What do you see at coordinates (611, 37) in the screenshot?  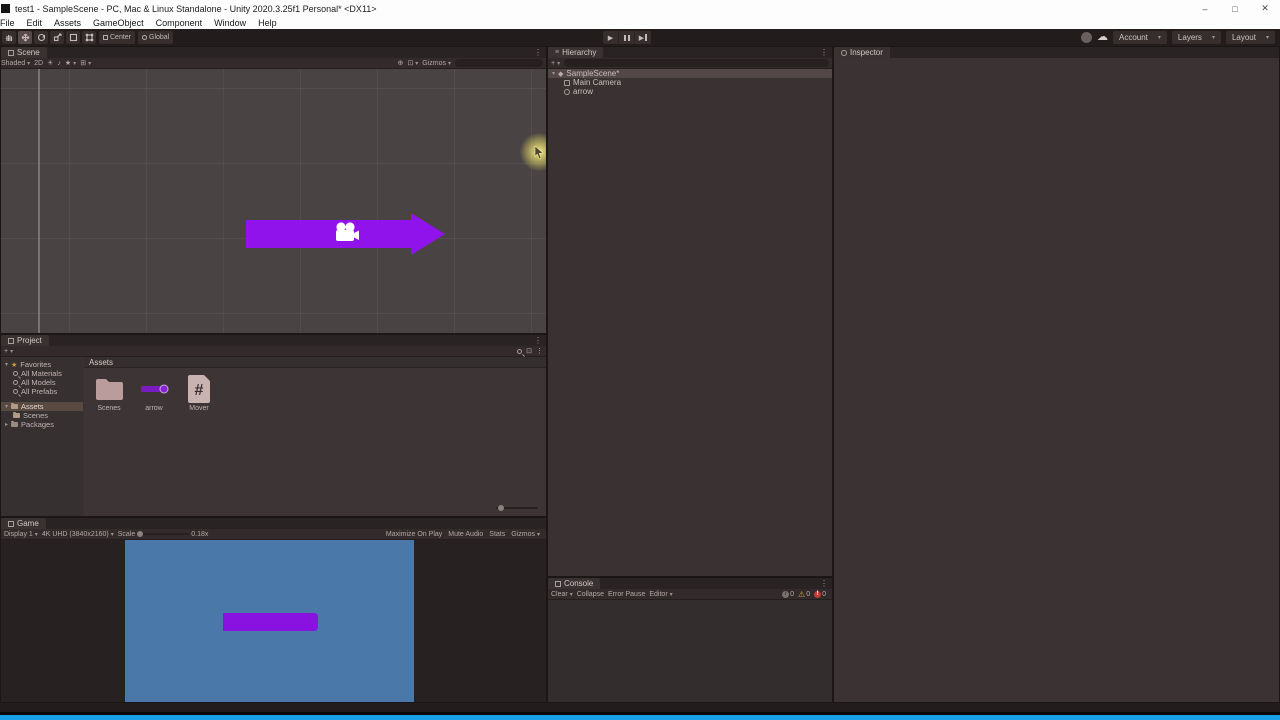 I see `play-button: ▶` at bounding box center [611, 37].